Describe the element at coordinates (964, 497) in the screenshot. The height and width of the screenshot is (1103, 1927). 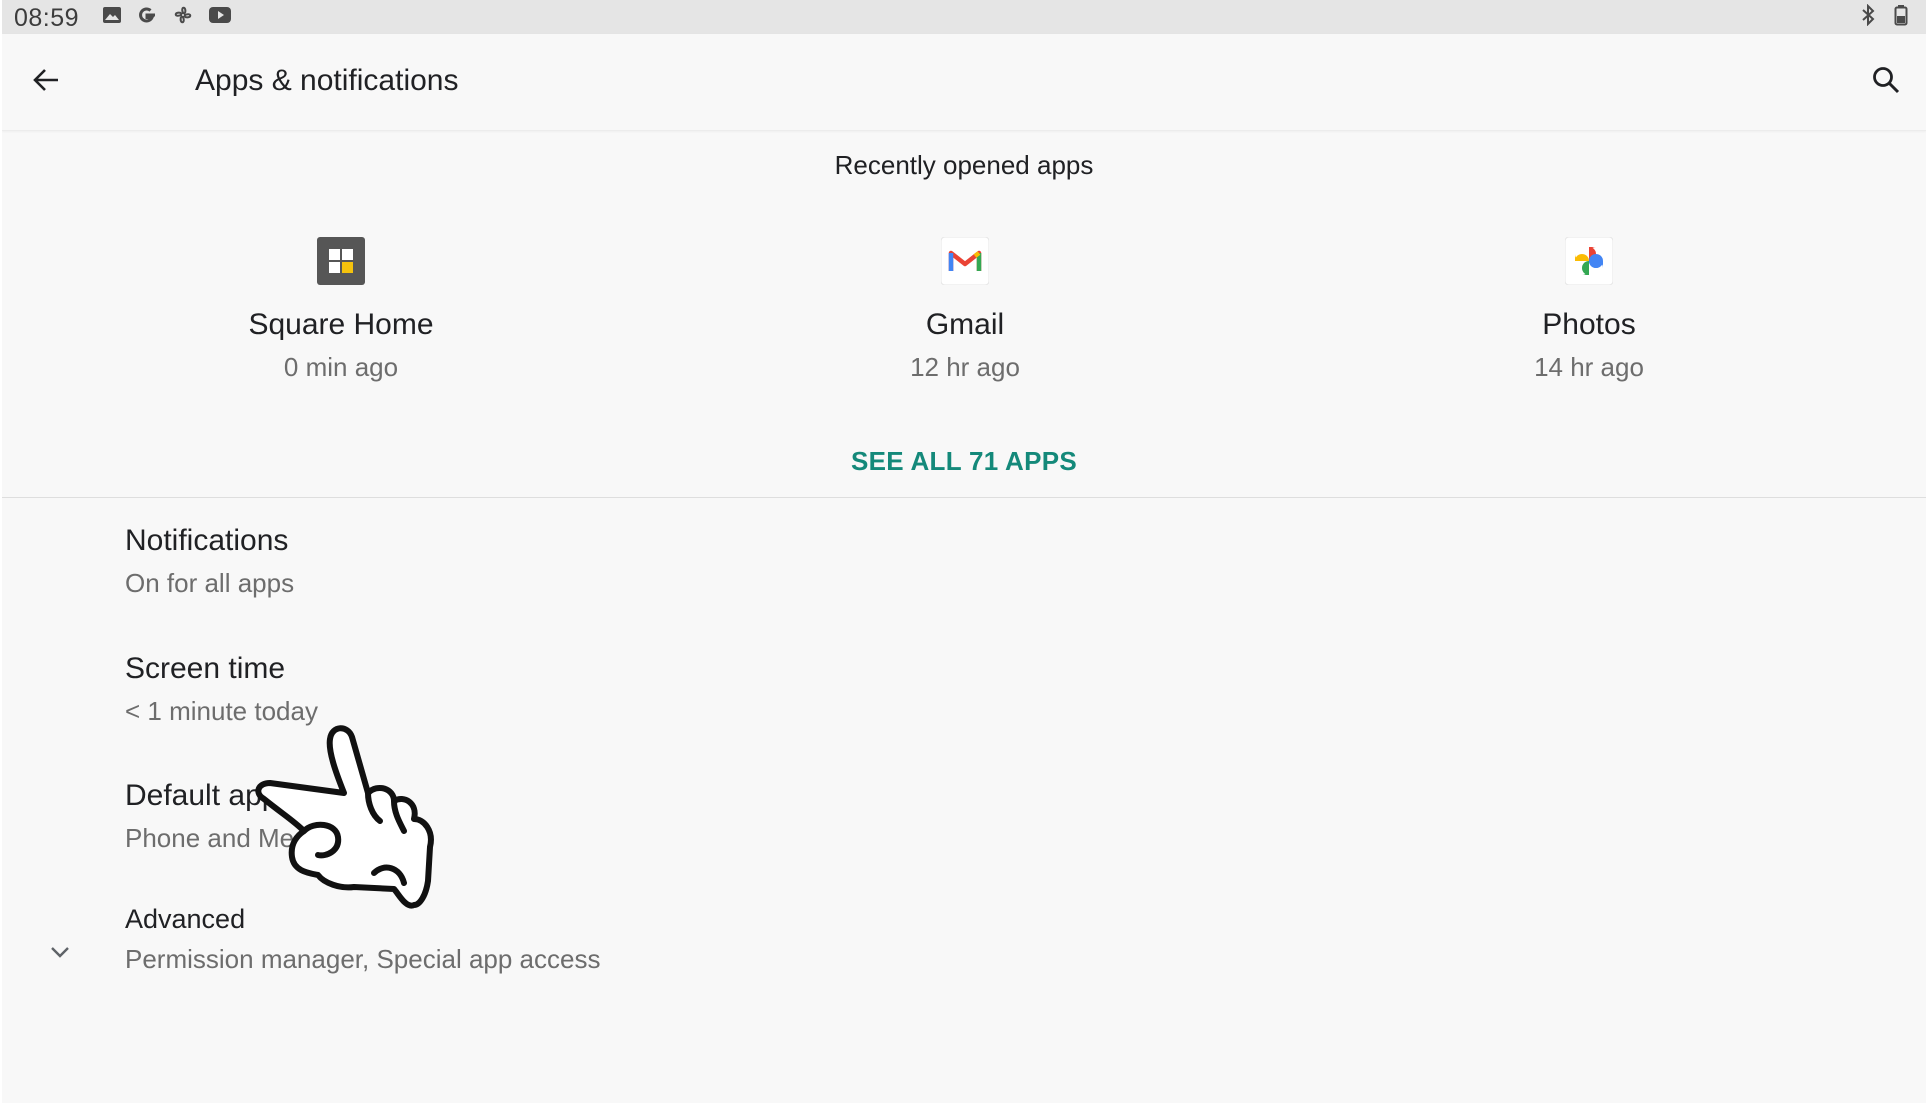
I see `section-divider` at that location.